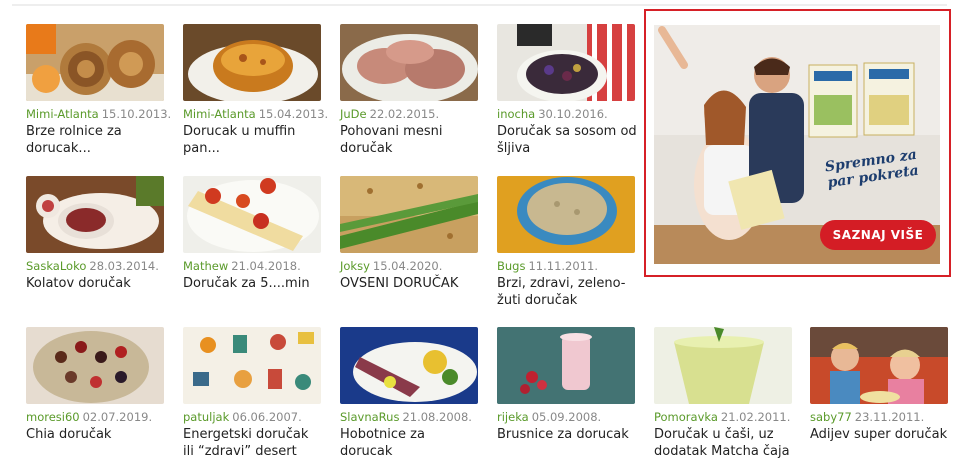  What do you see at coordinates (878, 235) in the screenshot?
I see `learn-more-button: SAZNAJ VIŠE` at bounding box center [878, 235].